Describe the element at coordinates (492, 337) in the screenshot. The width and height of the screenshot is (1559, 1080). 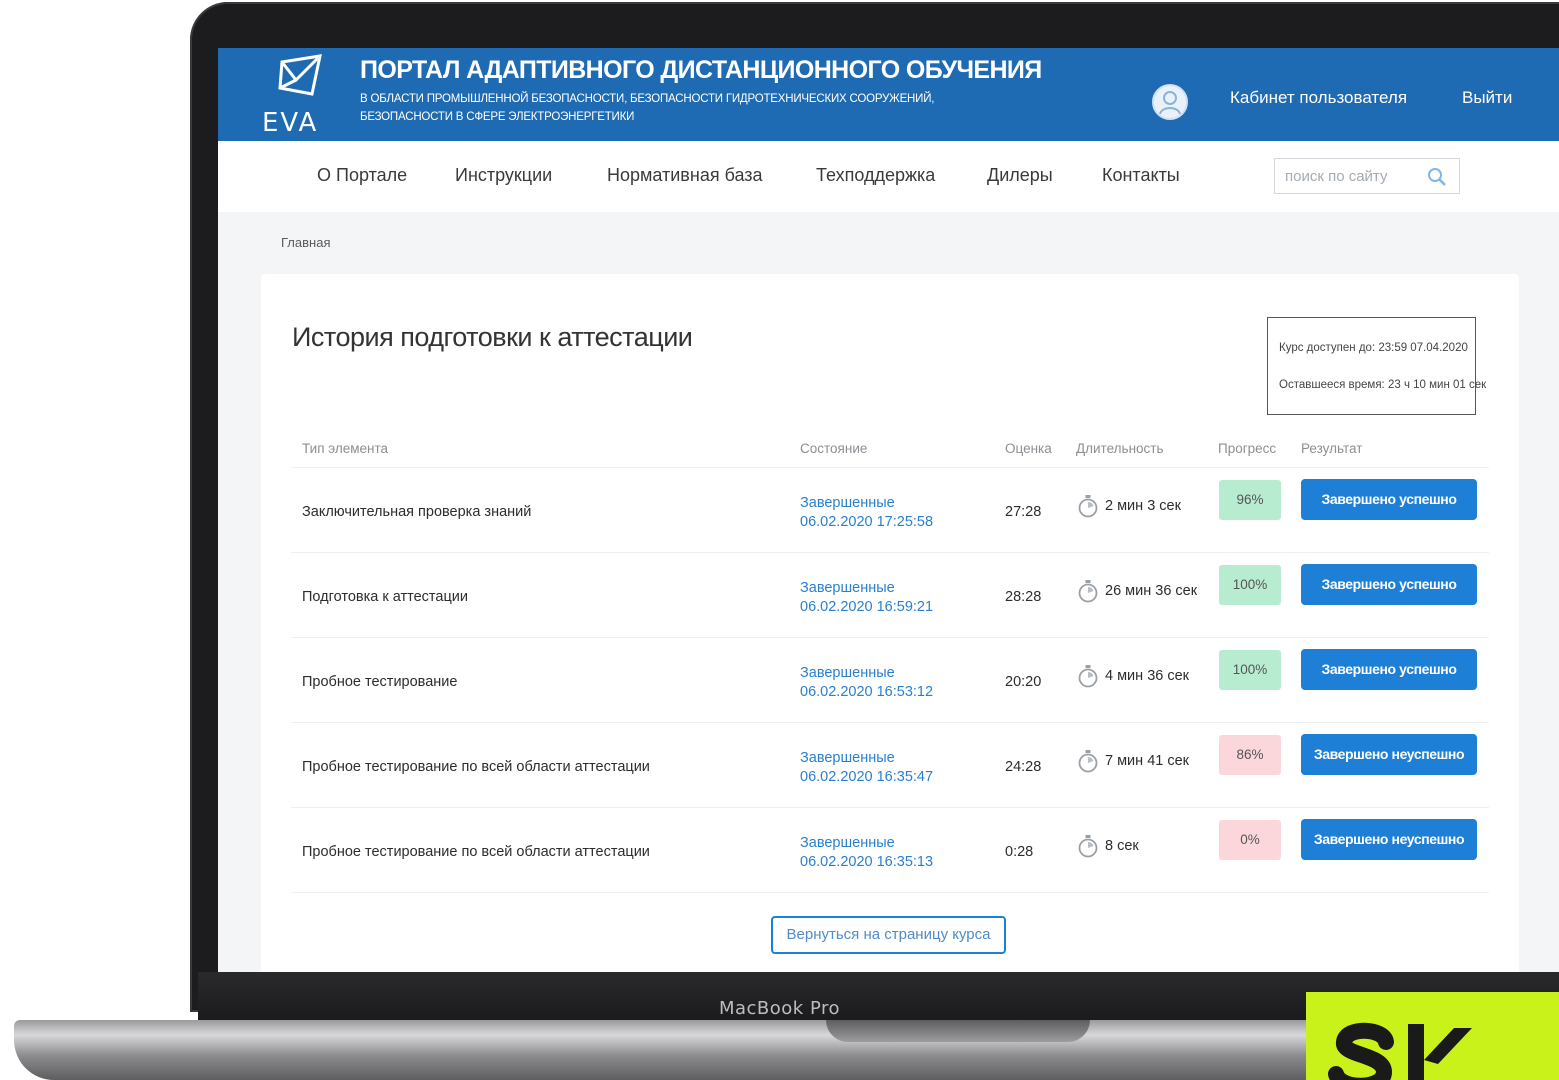
I see `page-title: История подготовки к аттестации` at that location.